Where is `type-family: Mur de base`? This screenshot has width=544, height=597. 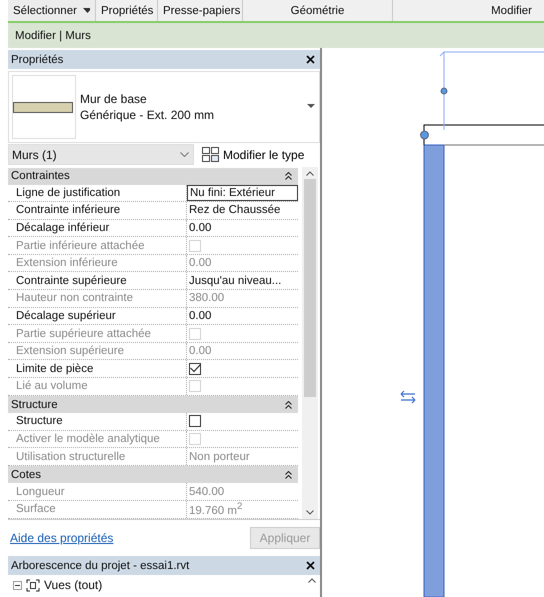
type-family: Mur de base is located at coordinates (114, 99).